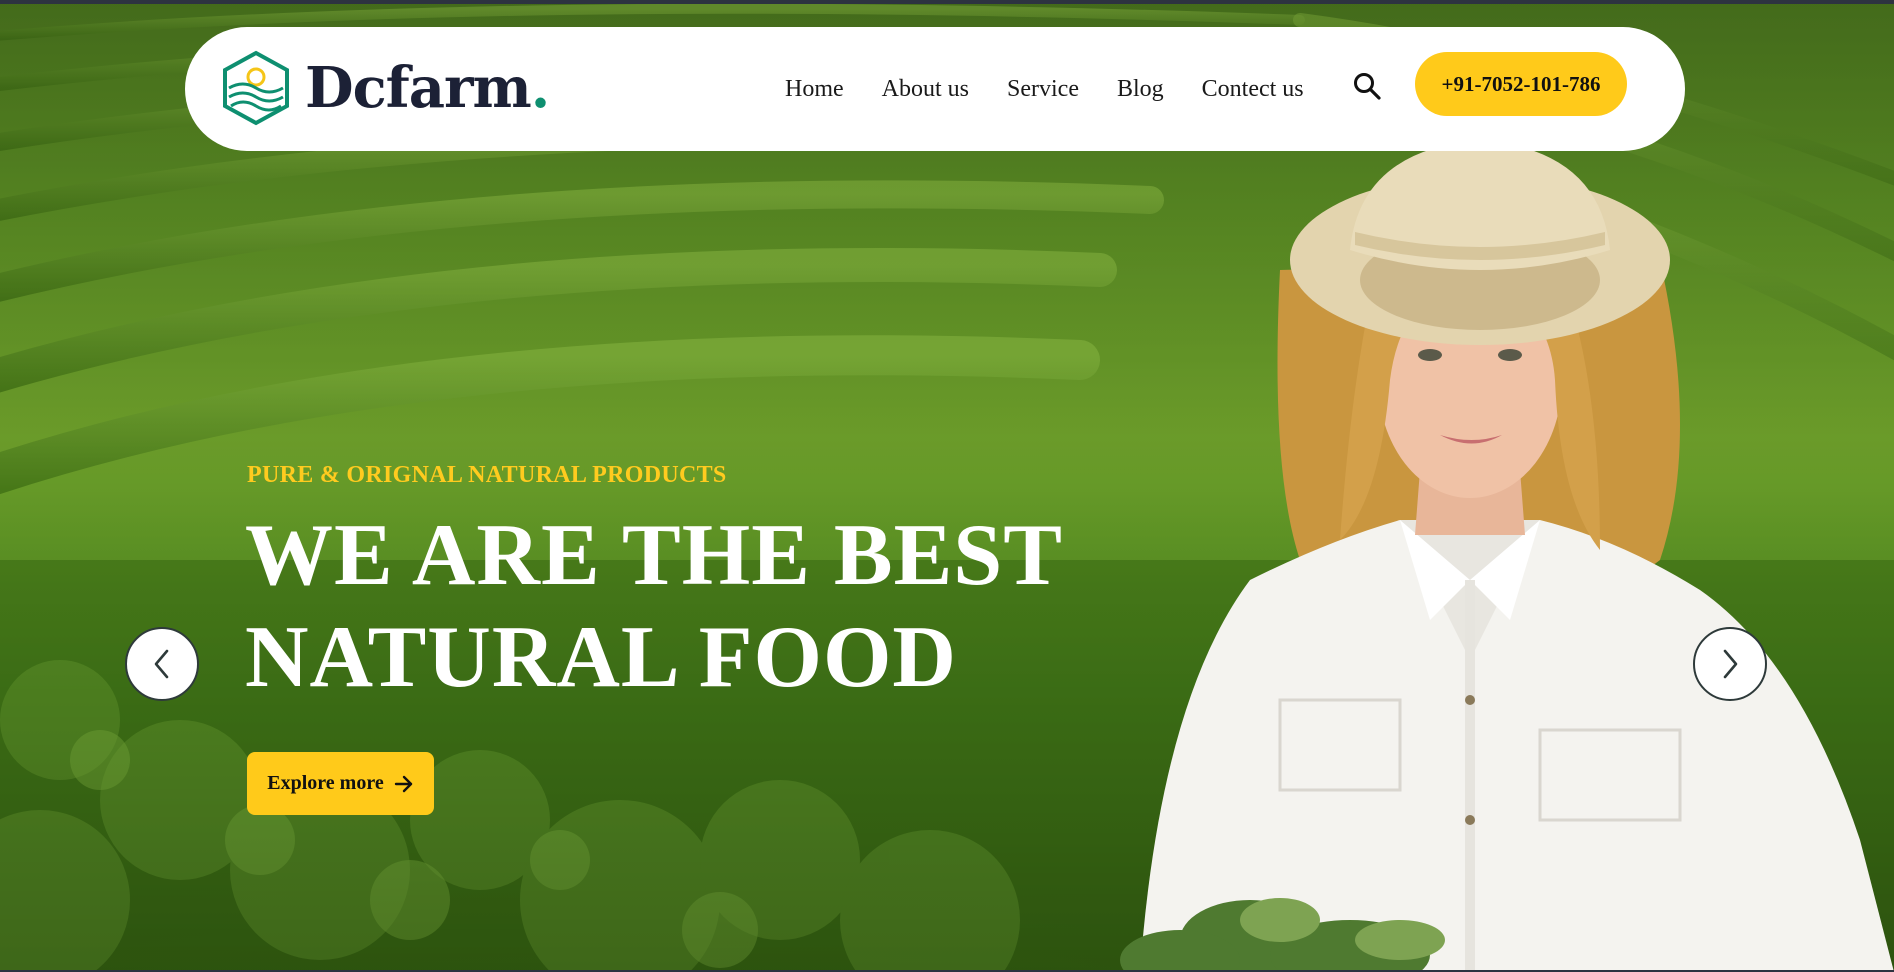  I want to click on chevron-right-icon, so click(1730, 664).